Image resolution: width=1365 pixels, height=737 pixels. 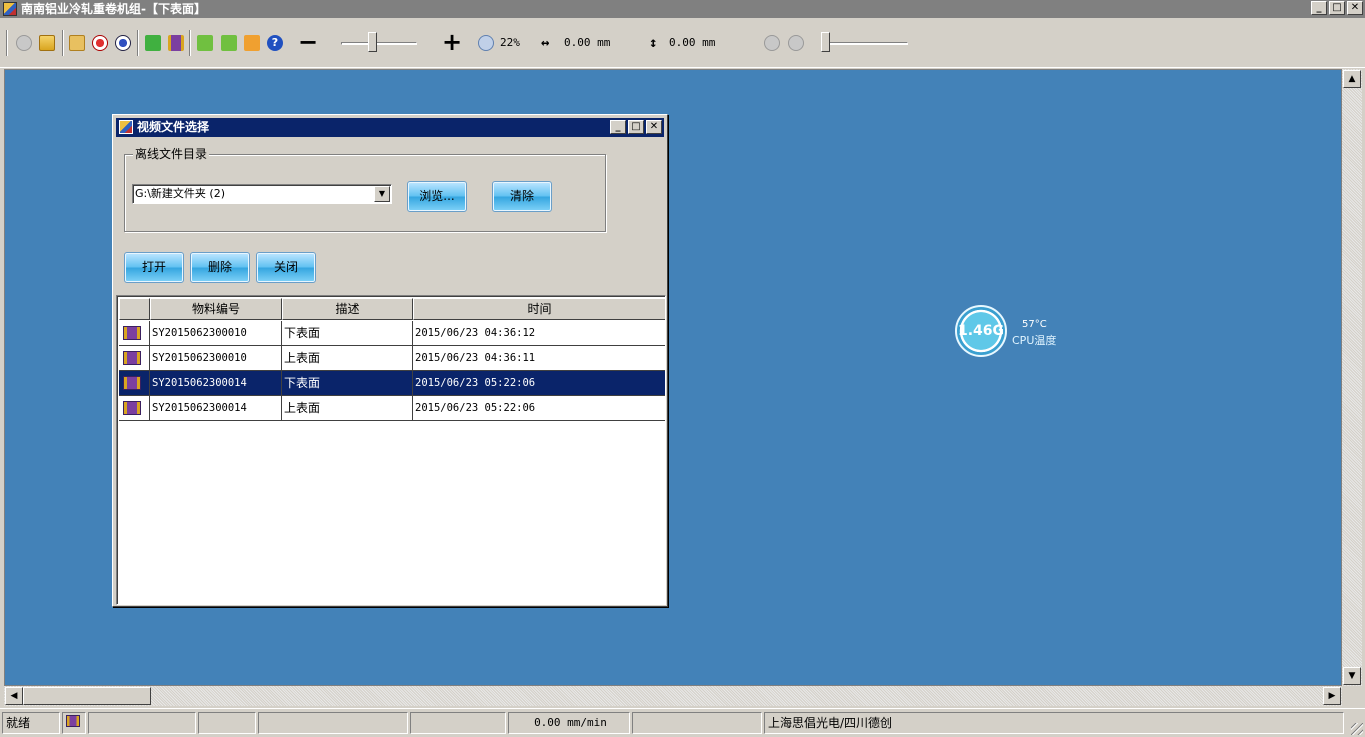 What do you see at coordinates (14, 696) in the screenshot?
I see `scroll-left-button: ◀` at bounding box center [14, 696].